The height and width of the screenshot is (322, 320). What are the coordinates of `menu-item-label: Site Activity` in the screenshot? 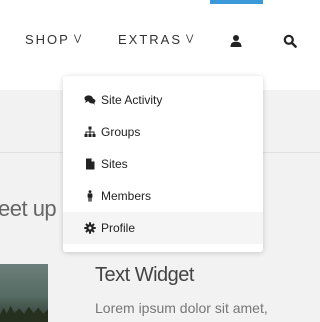 It's located at (132, 100).